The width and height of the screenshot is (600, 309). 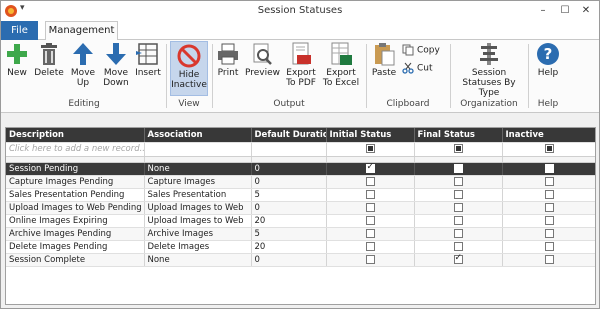 What do you see at coordinates (341, 65) in the screenshot?
I see `export-excel-button: Export To Excel` at bounding box center [341, 65].